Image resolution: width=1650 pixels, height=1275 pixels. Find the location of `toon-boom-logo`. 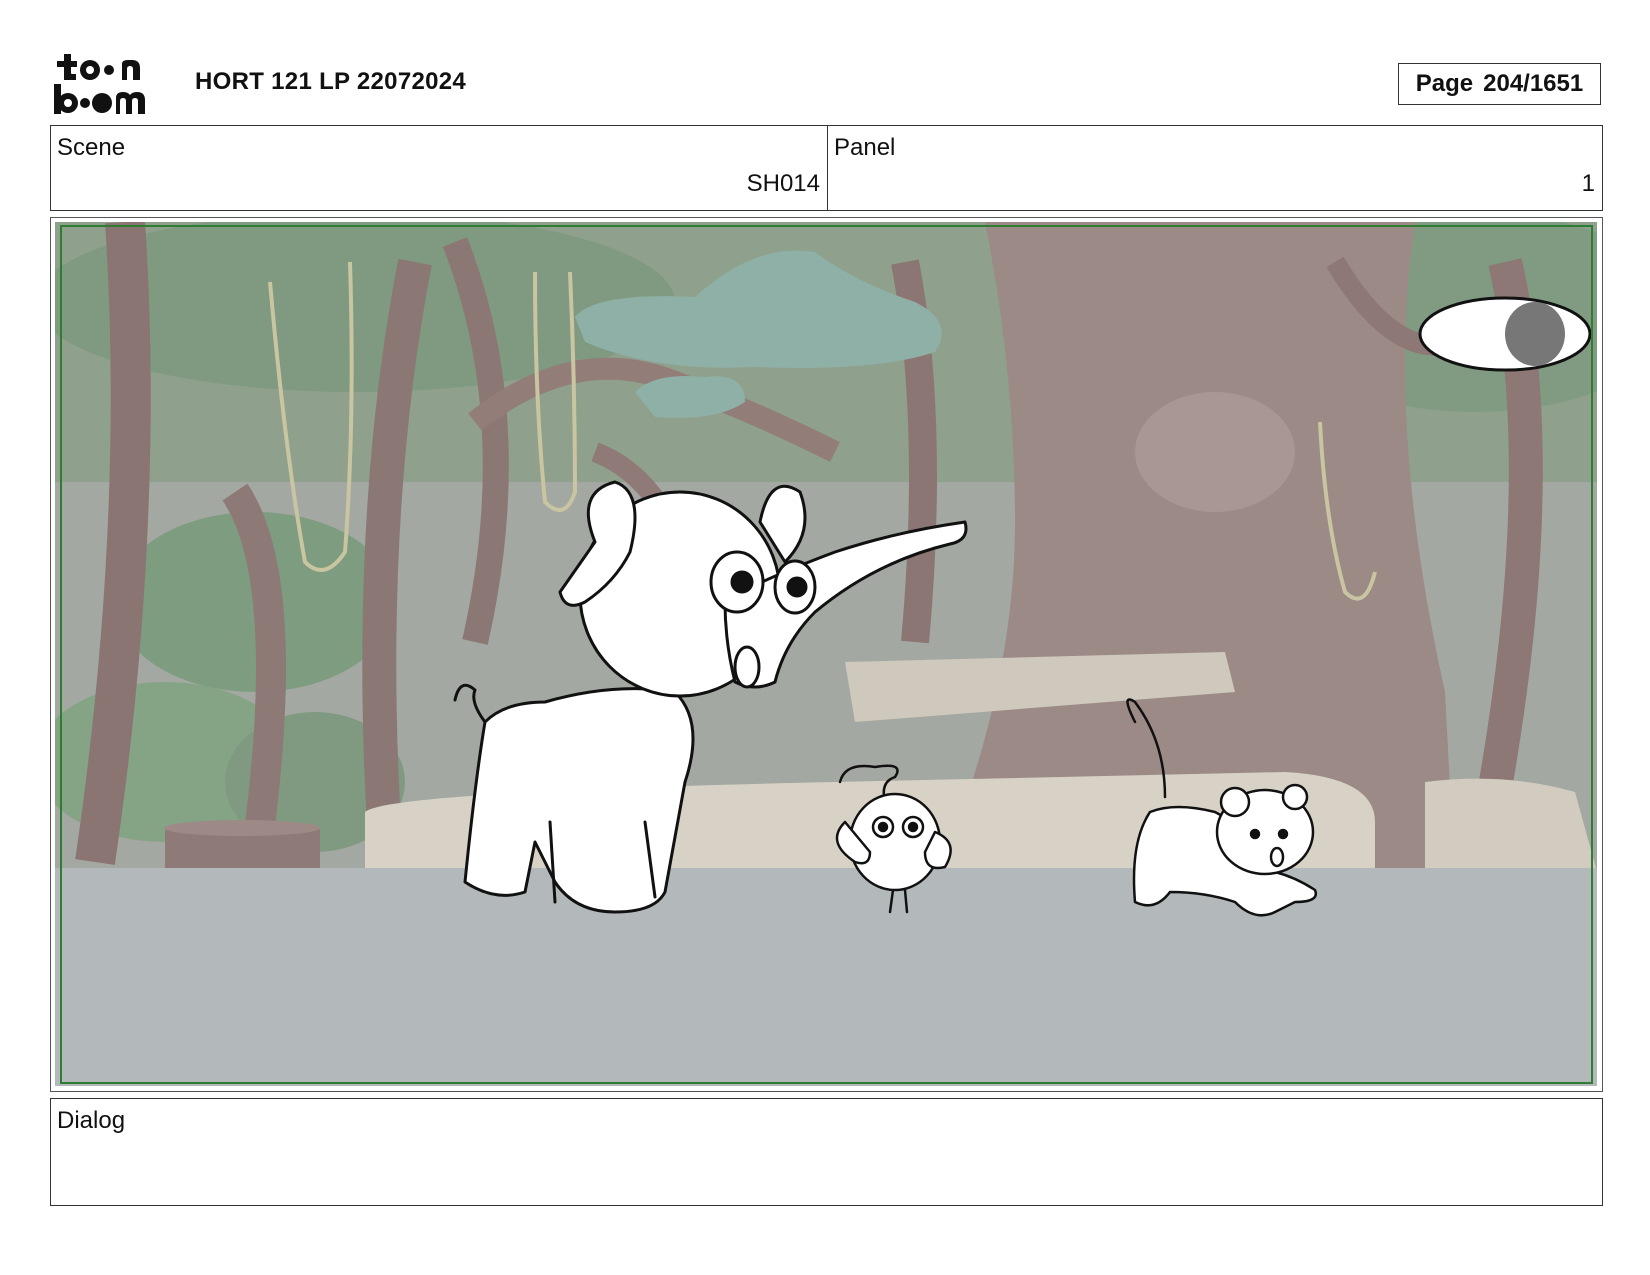

toon-boom-logo is located at coordinates (99, 84).